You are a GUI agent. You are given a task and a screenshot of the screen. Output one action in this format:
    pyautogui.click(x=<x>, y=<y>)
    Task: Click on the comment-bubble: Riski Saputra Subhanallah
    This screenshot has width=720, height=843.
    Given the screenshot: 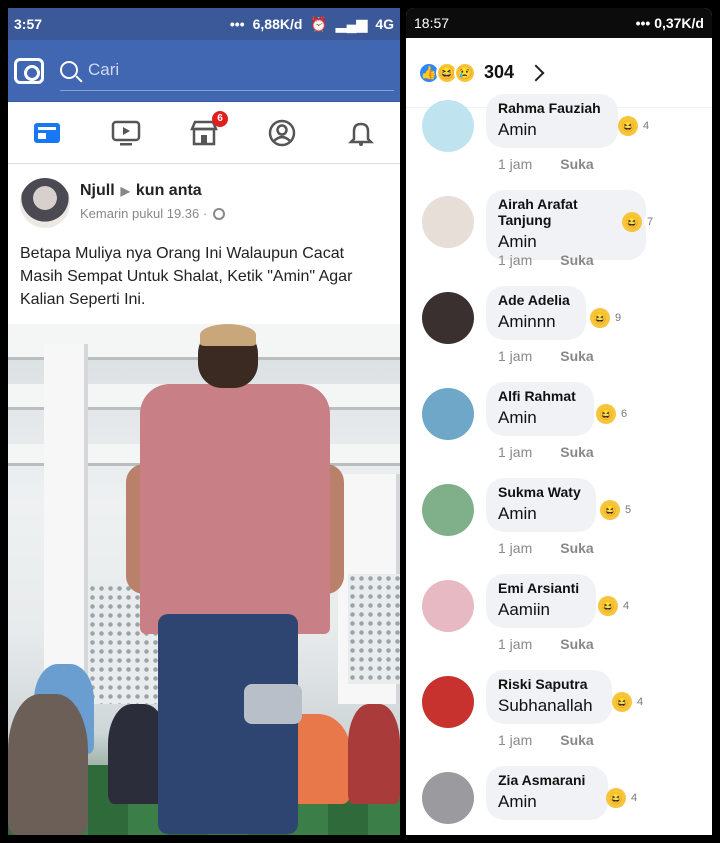 What is the action you would take?
    pyautogui.click(x=549, y=697)
    